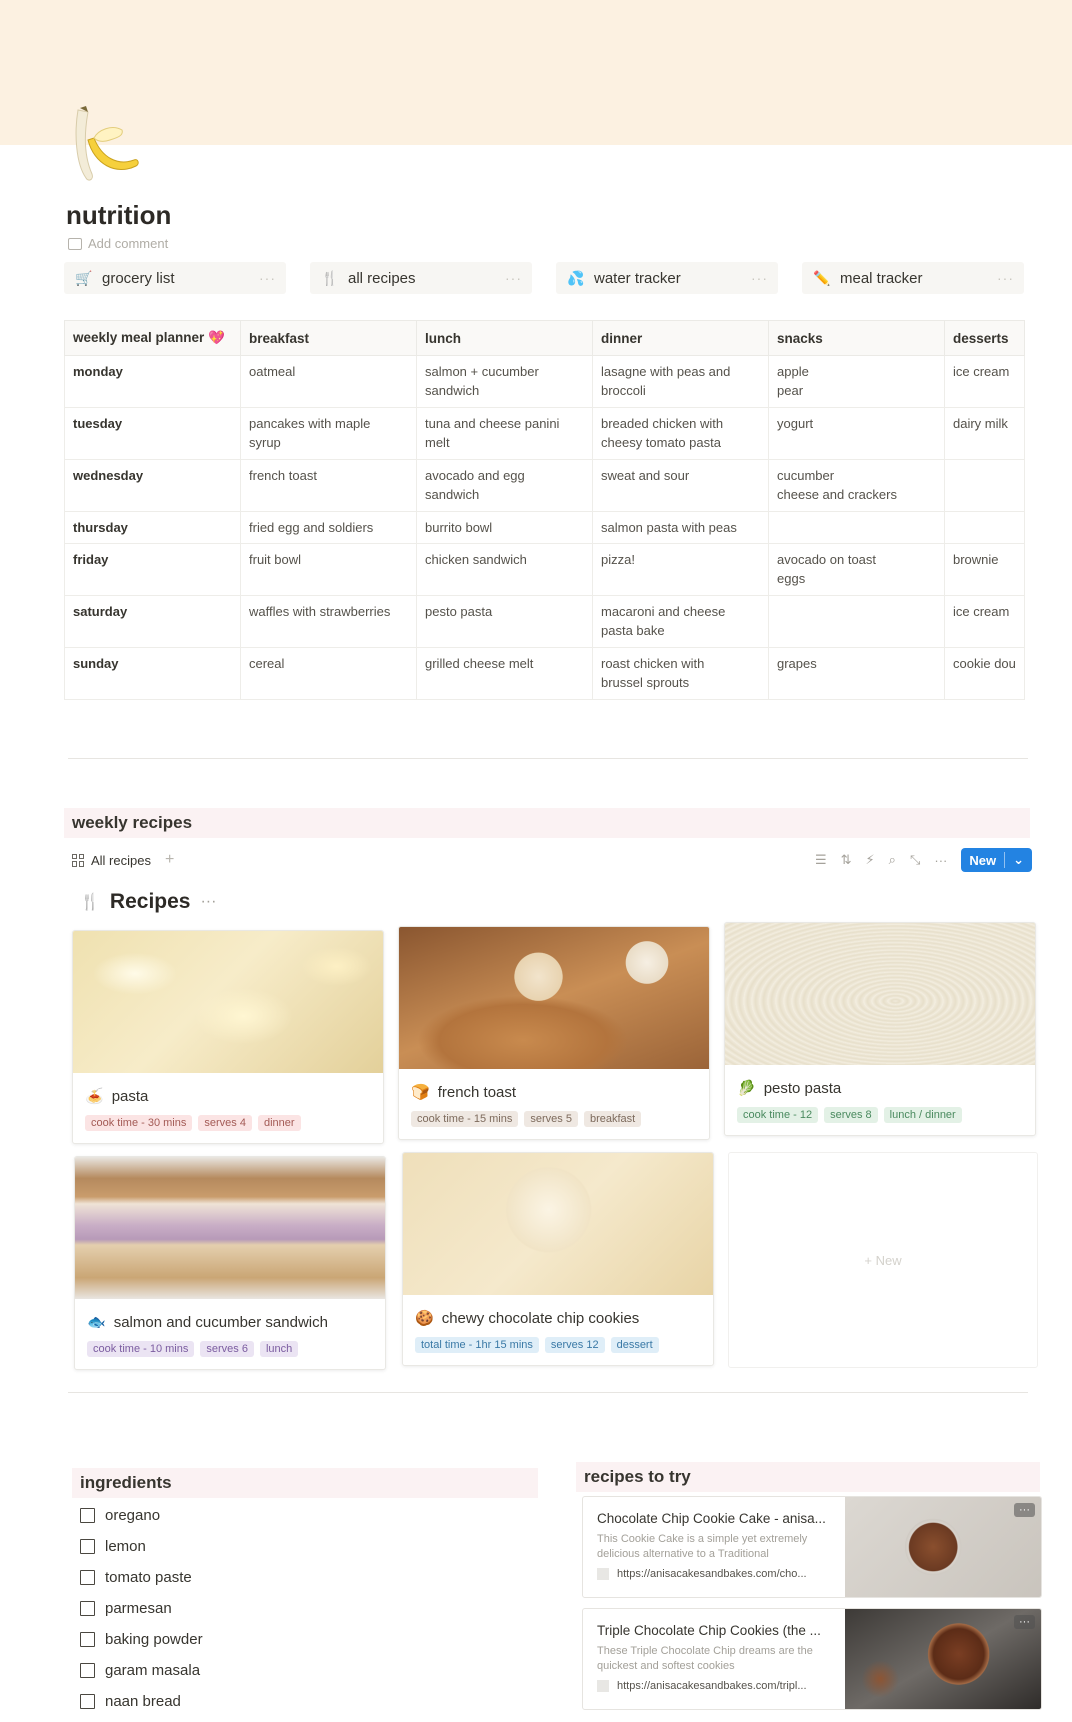  Describe the element at coordinates (680, 381) in the screenshot. I see `table-cell: lasagne with peas and broccoli` at that location.